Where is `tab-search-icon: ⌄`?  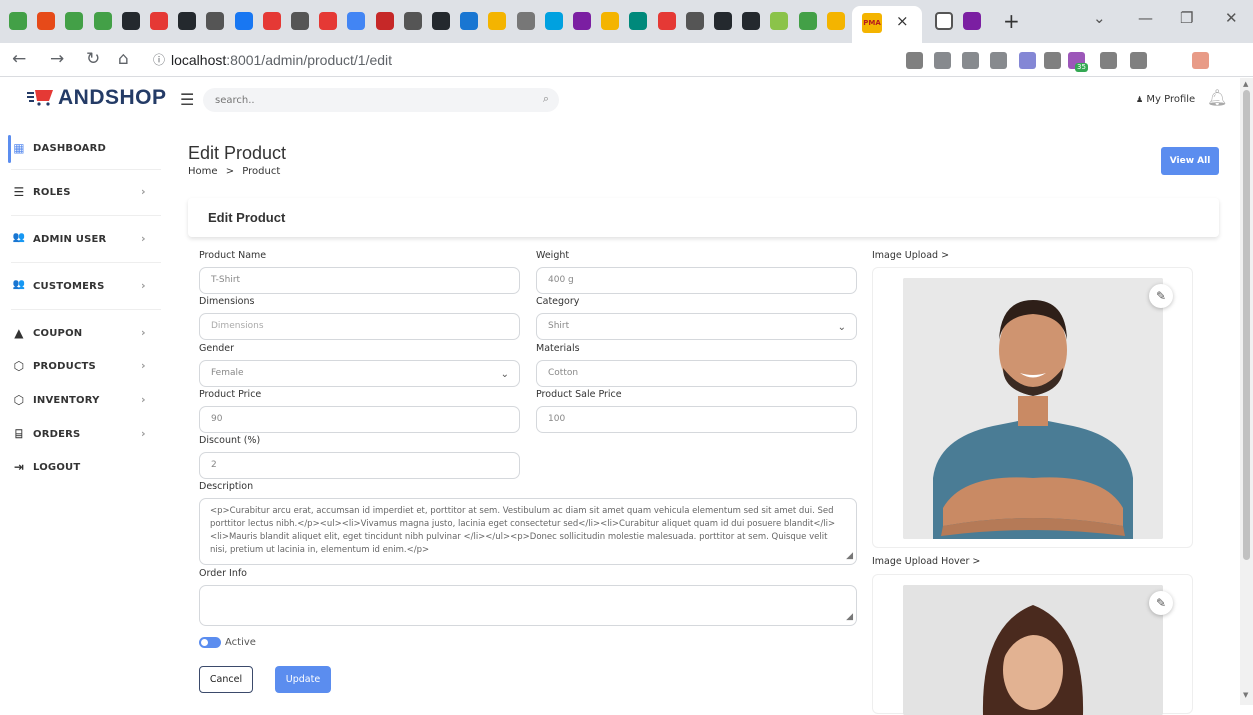 tab-search-icon: ⌄ is located at coordinates (1099, 18).